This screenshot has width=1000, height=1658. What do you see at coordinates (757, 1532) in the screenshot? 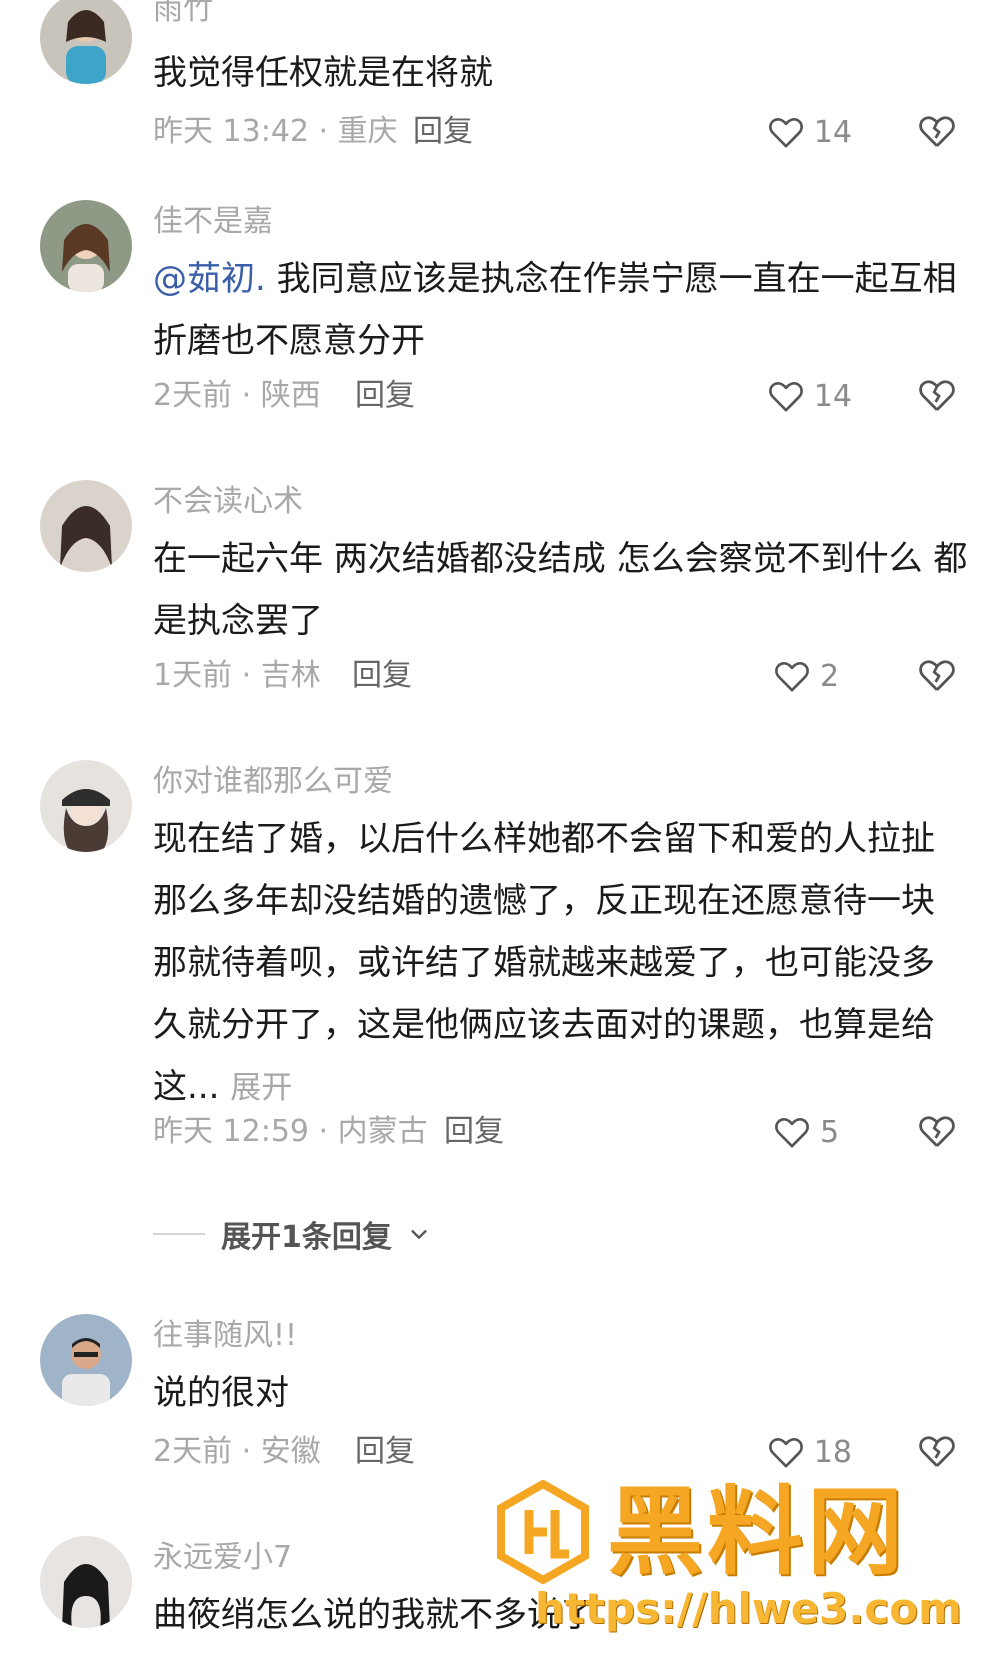
I see `watermark-title: 黑料网` at bounding box center [757, 1532].